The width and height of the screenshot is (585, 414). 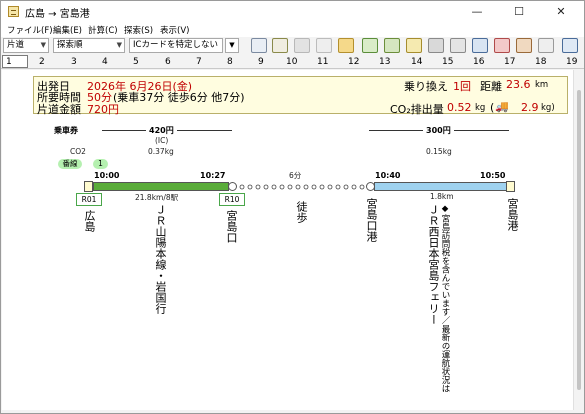 What do you see at coordinates (438, 130) in the screenshot?
I see `fare2-value: 300円` at bounding box center [438, 130].